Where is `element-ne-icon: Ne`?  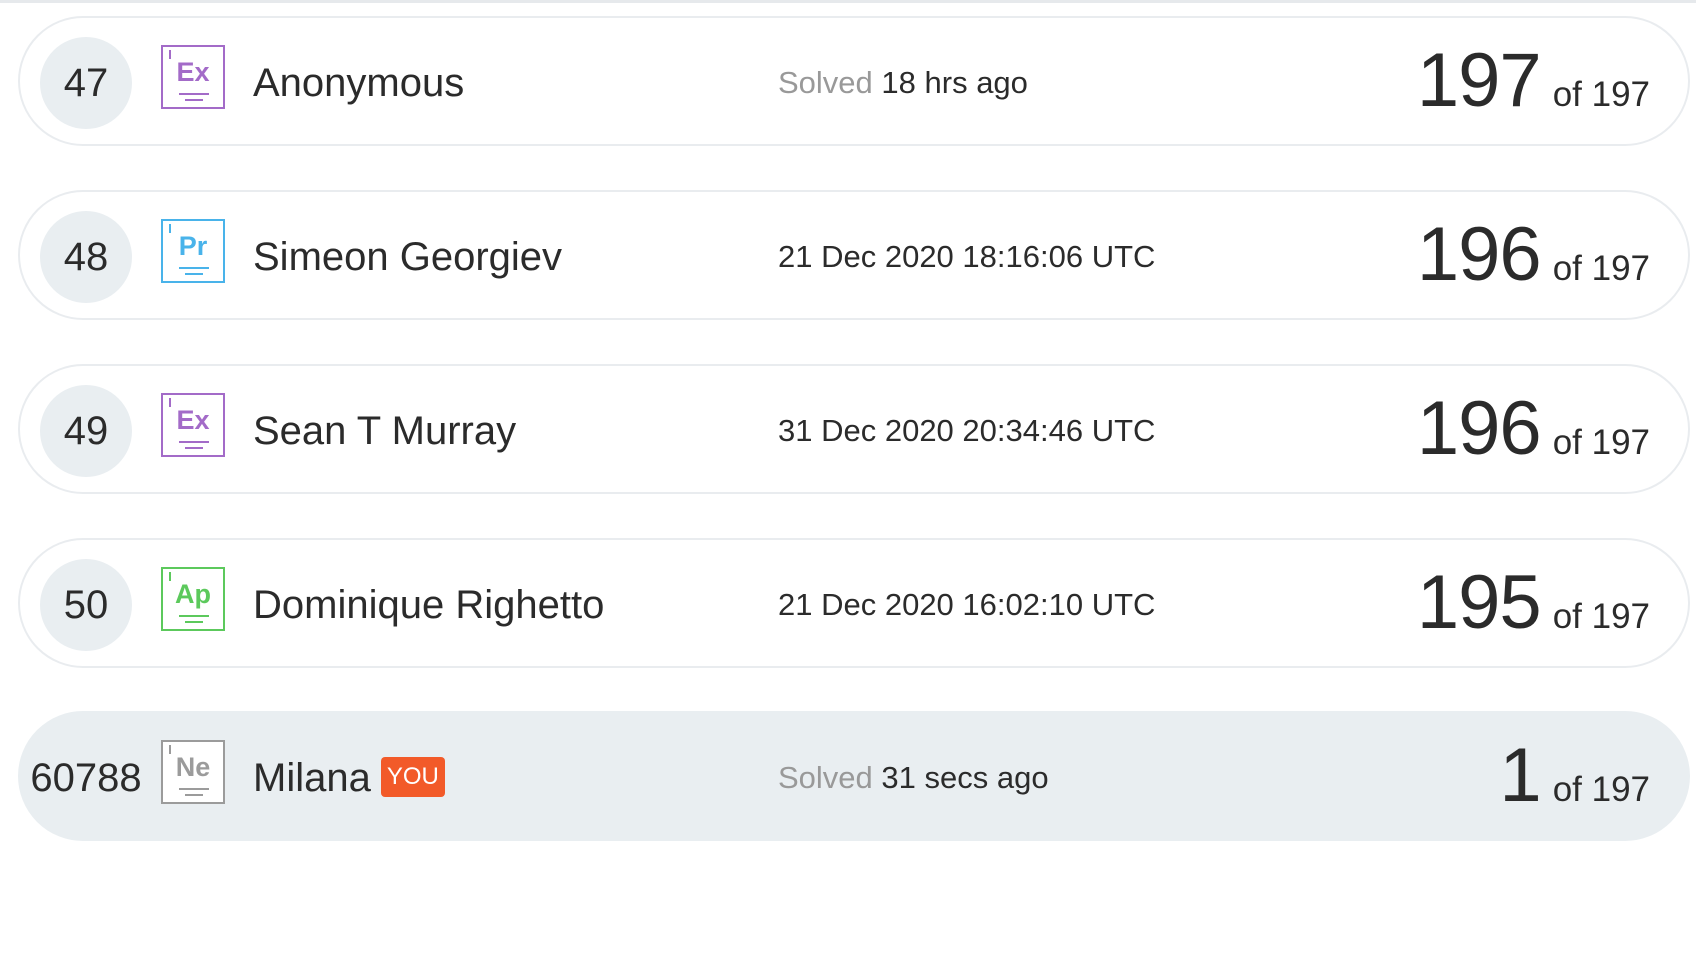 element-ne-icon: Ne is located at coordinates (193, 772).